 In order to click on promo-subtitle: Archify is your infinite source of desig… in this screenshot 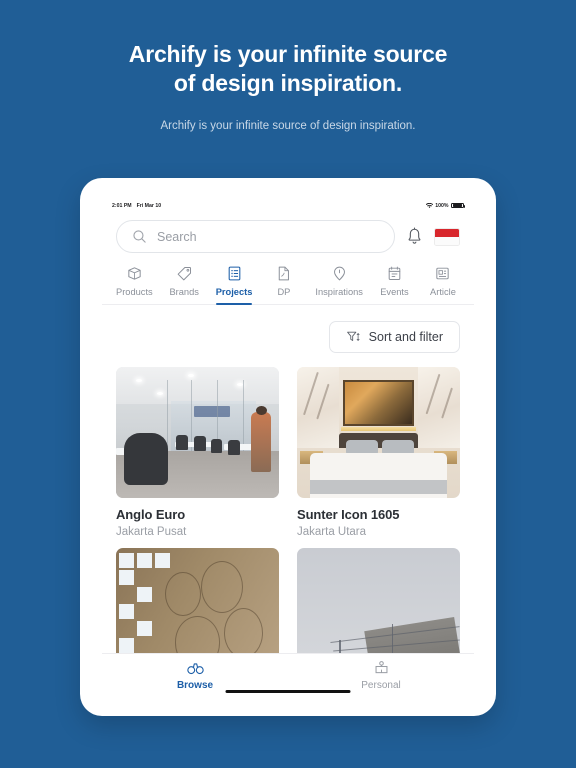, I will do `click(288, 125)`.